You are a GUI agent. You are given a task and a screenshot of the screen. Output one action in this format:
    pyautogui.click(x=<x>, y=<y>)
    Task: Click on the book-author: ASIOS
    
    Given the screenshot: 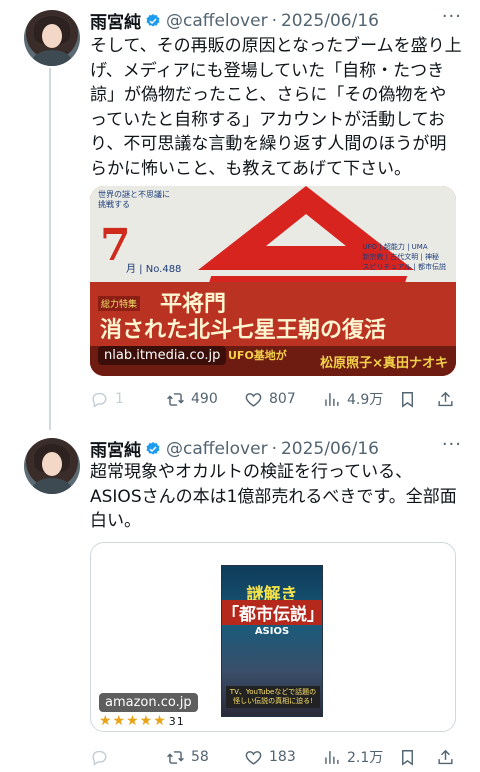 What is the action you would take?
    pyautogui.click(x=272, y=631)
    